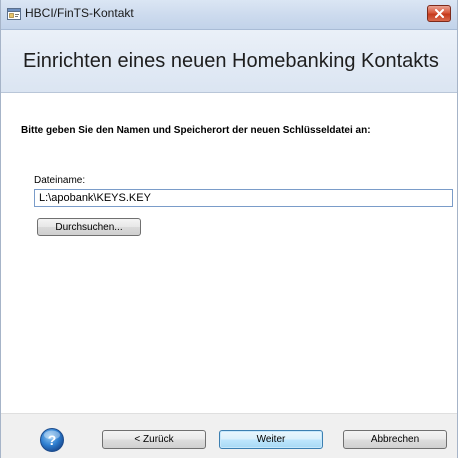 The image size is (458, 458). What do you see at coordinates (395, 439) in the screenshot?
I see `cancel-button: Abbrechen` at bounding box center [395, 439].